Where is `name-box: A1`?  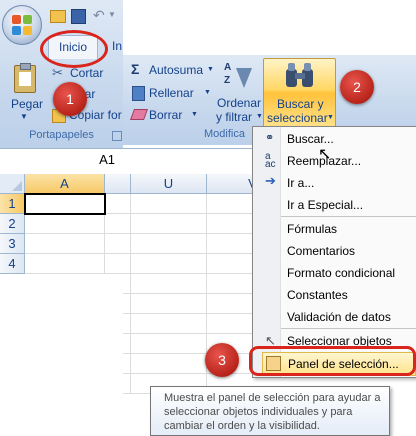
name-box: A1 is located at coordinates (57, 160).